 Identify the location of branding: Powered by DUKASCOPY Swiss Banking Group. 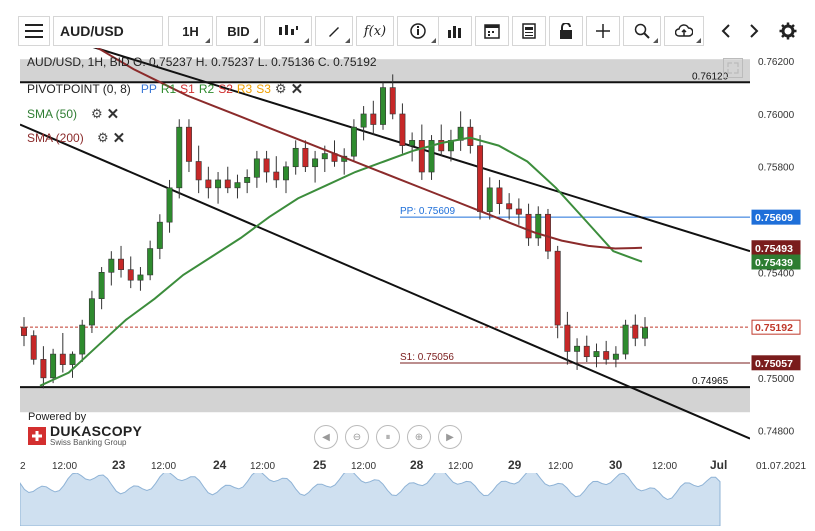
(85, 429).